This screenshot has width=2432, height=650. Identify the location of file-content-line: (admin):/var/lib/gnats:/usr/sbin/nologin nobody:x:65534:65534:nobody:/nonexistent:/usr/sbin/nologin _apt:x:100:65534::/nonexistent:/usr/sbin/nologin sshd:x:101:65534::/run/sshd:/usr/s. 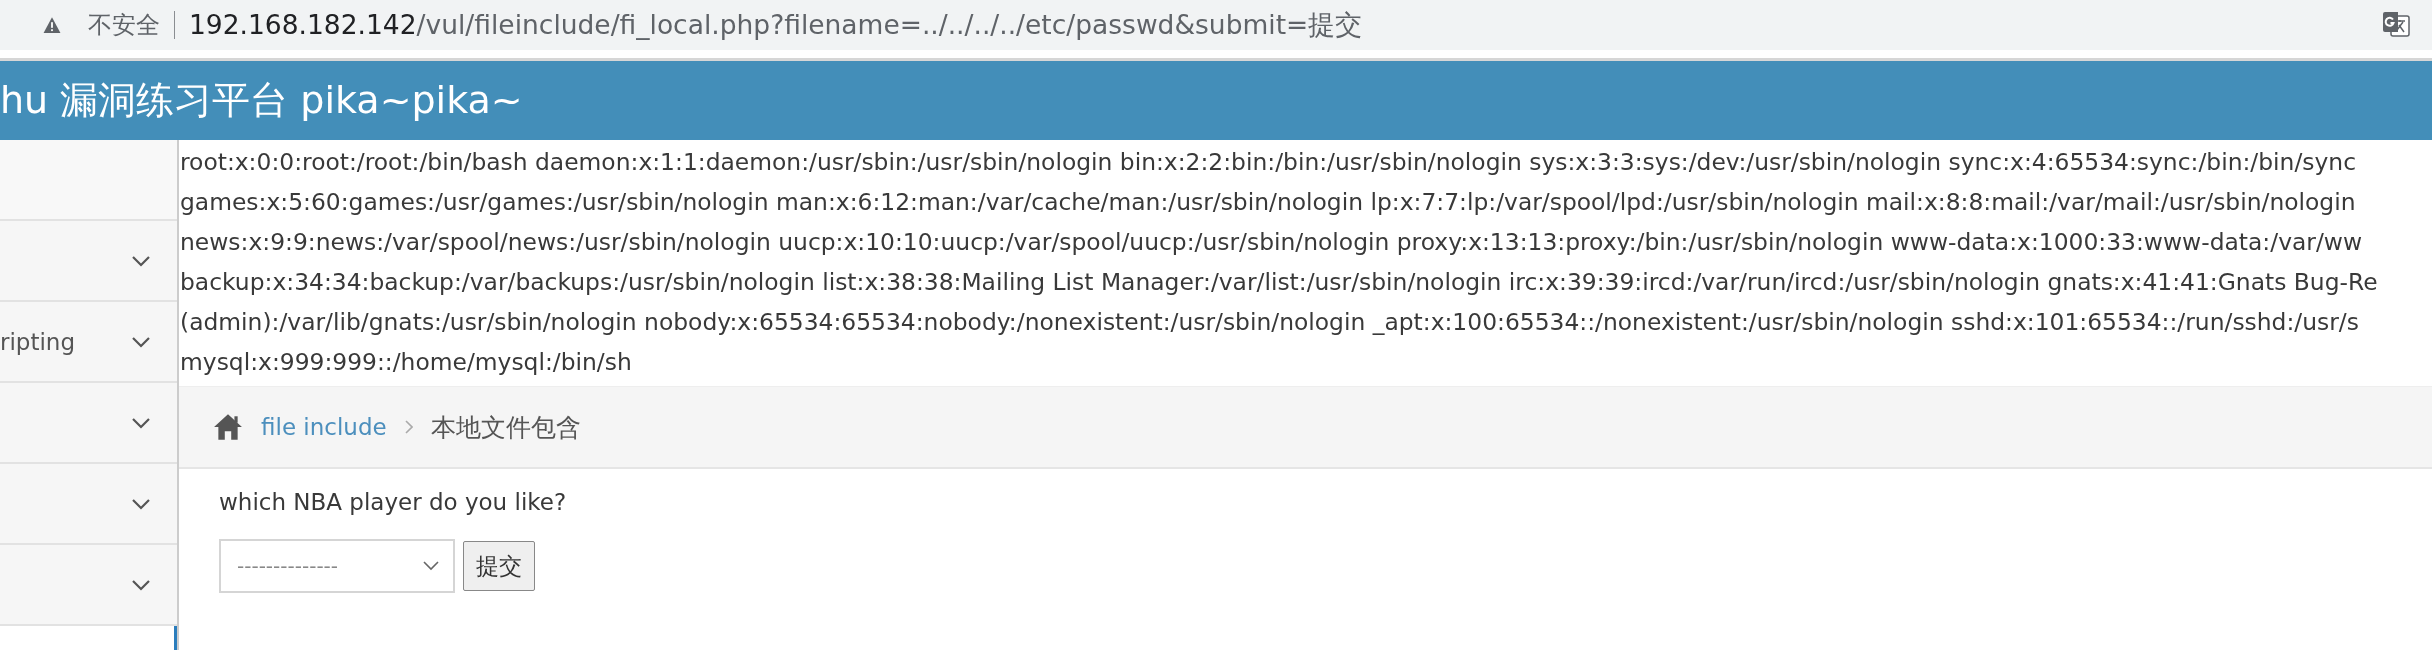
(1270, 322).